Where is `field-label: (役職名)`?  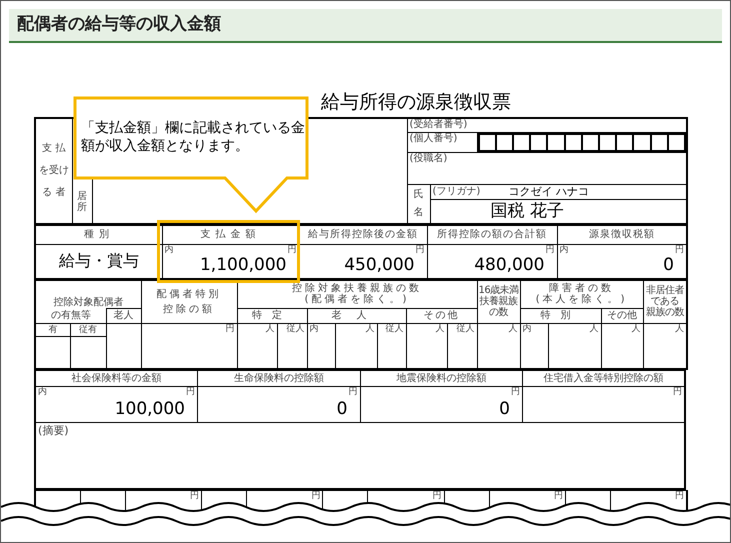 field-label: (役職名) is located at coordinates (429, 158).